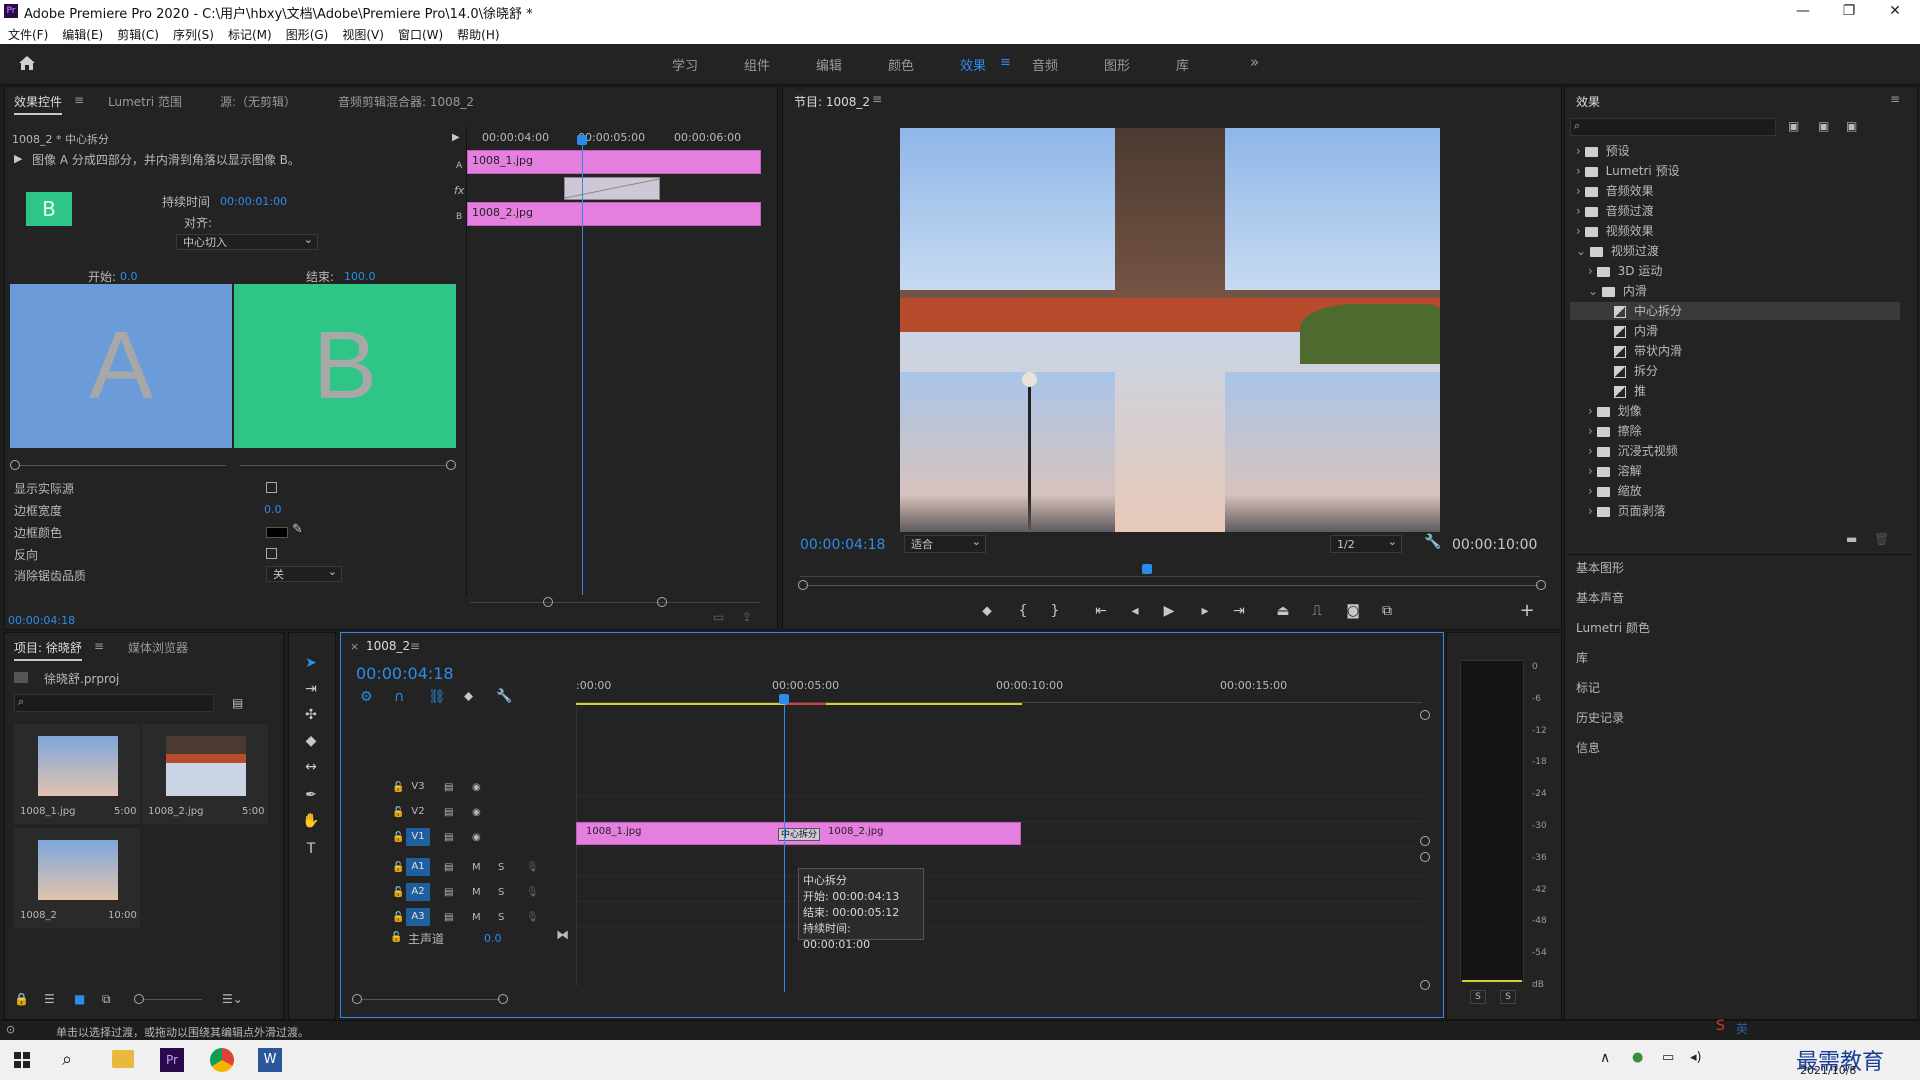 The width and height of the screenshot is (1920, 1080). I want to click on track-label: V3, so click(418, 787).